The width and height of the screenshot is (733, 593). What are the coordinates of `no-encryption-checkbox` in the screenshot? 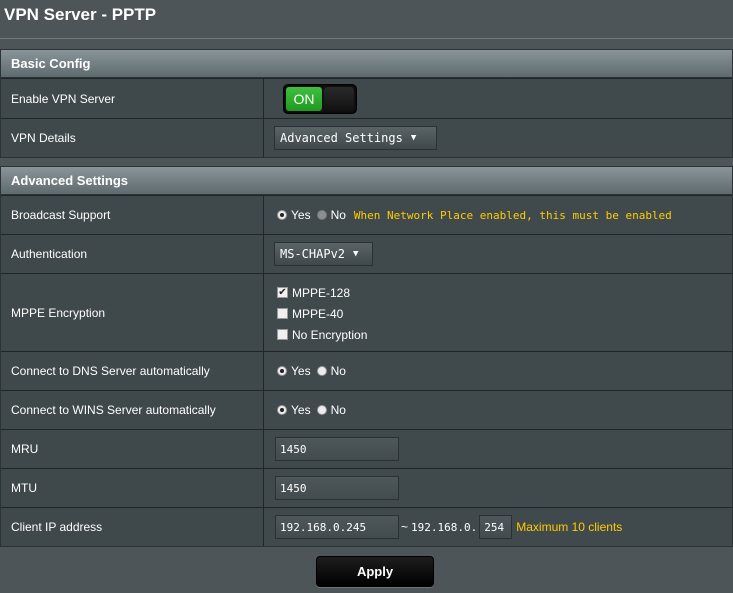 It's located at (282, 334).